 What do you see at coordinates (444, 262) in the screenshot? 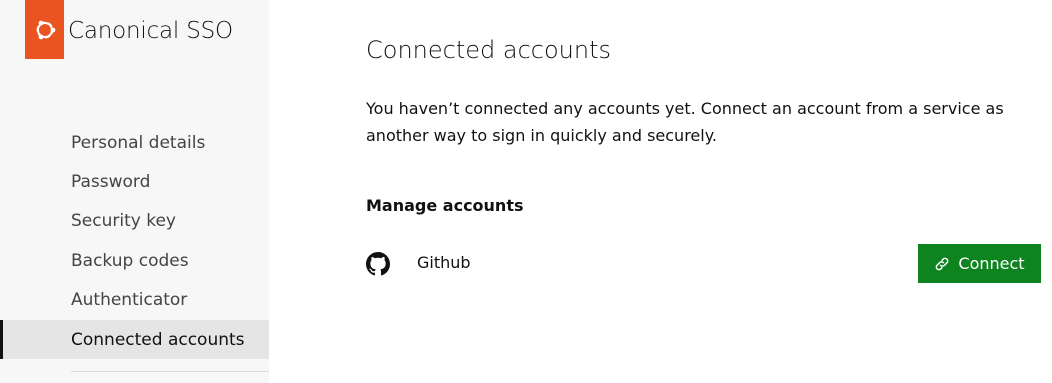
I see `account-name: Github` at bounding box center [444, 262].